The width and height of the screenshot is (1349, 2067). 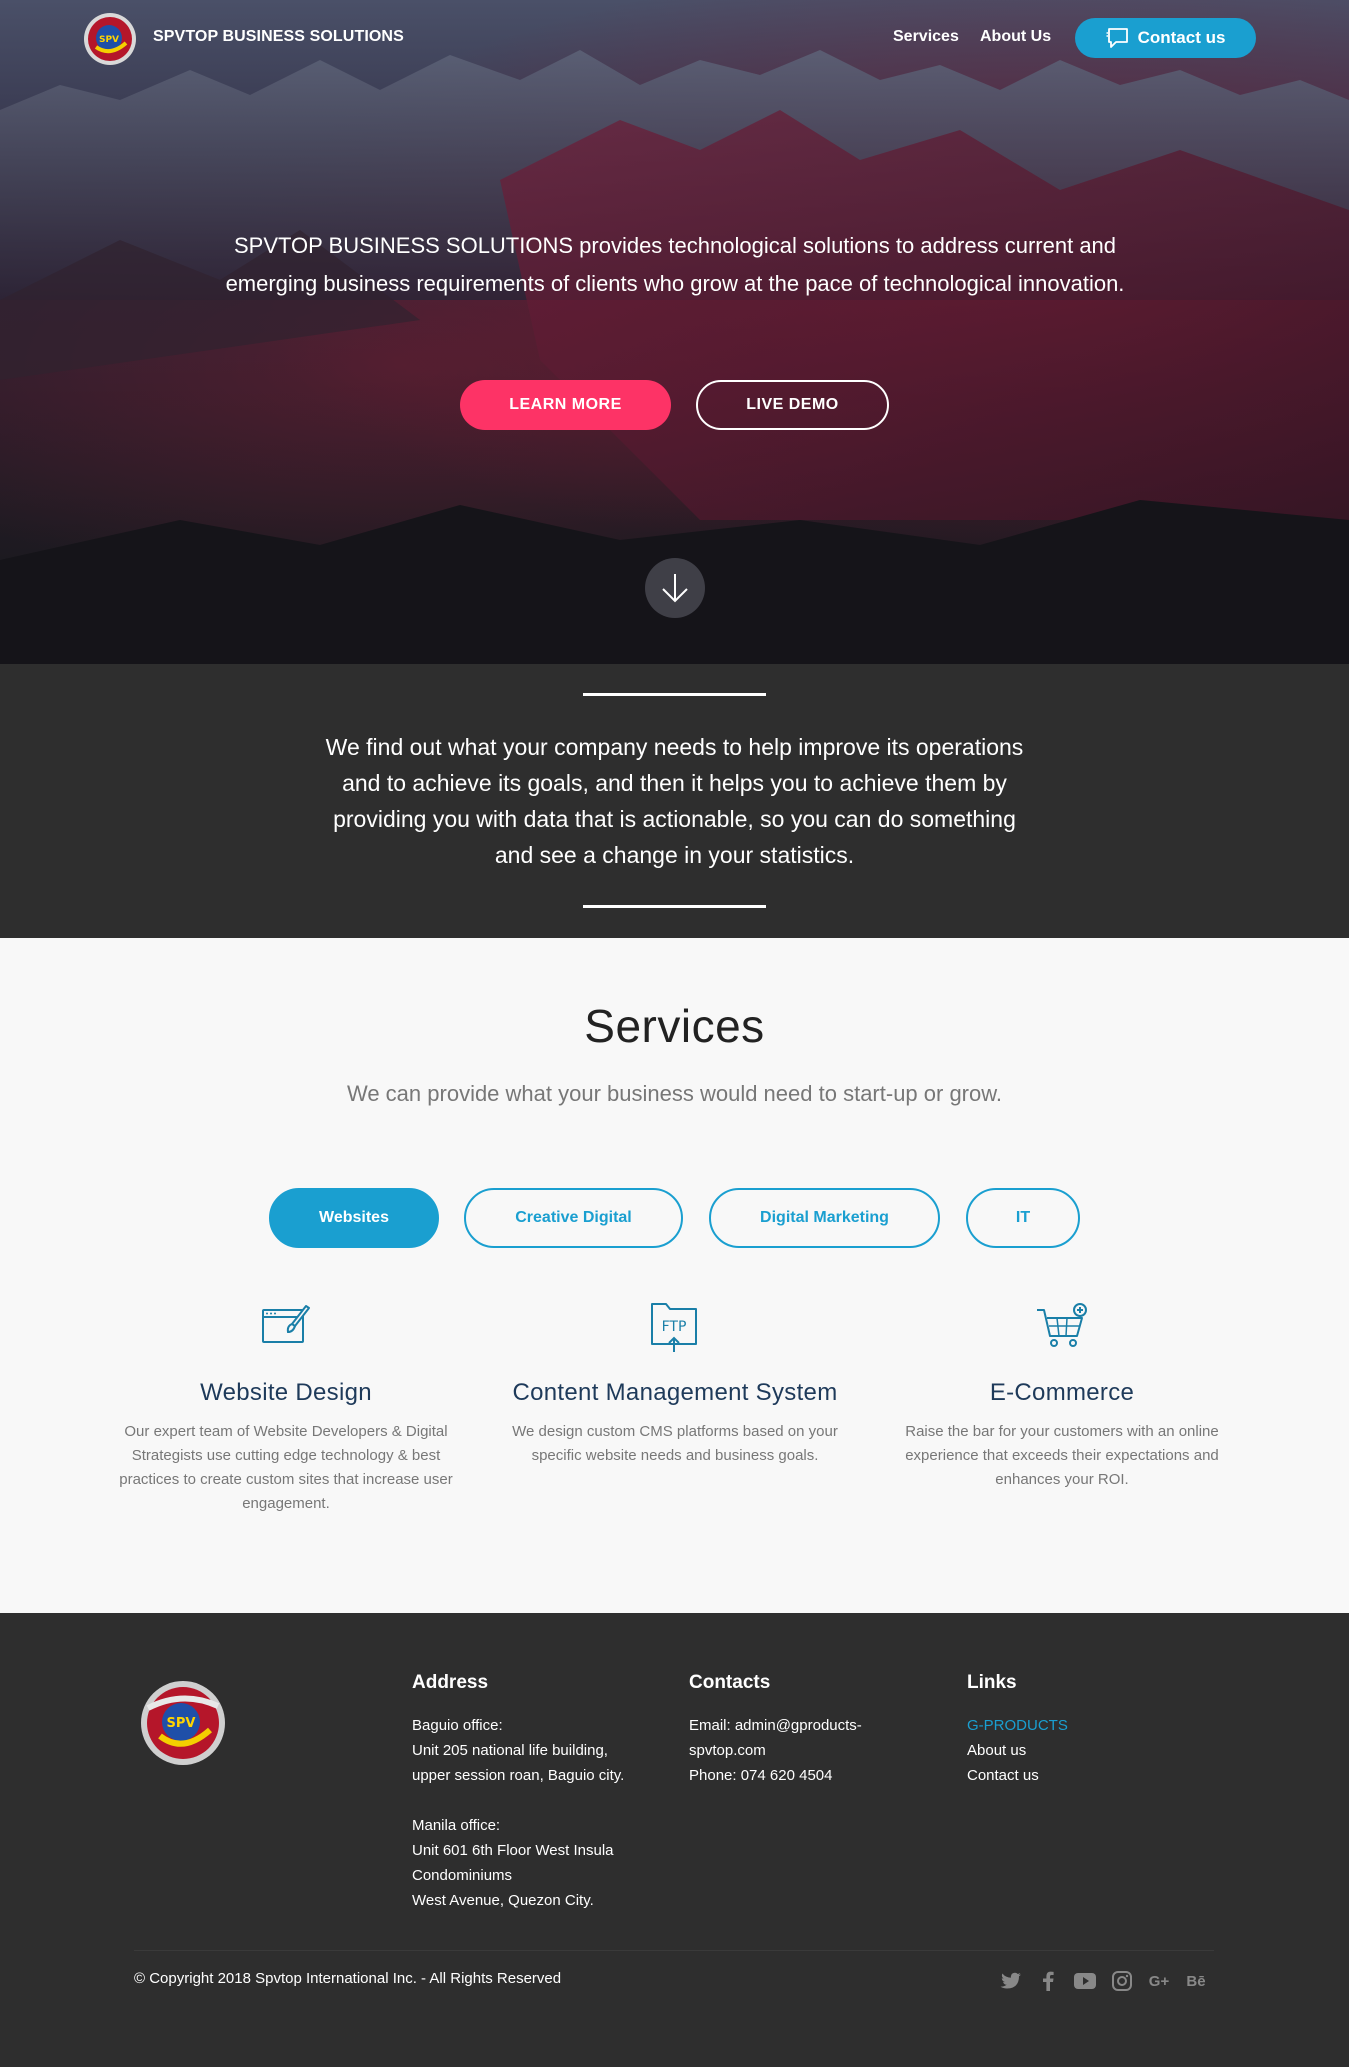 What do you see at coordinates (1122, 1981) in the screenshot?
I see `instagram-icon` at bounding box center [1122, 1981].